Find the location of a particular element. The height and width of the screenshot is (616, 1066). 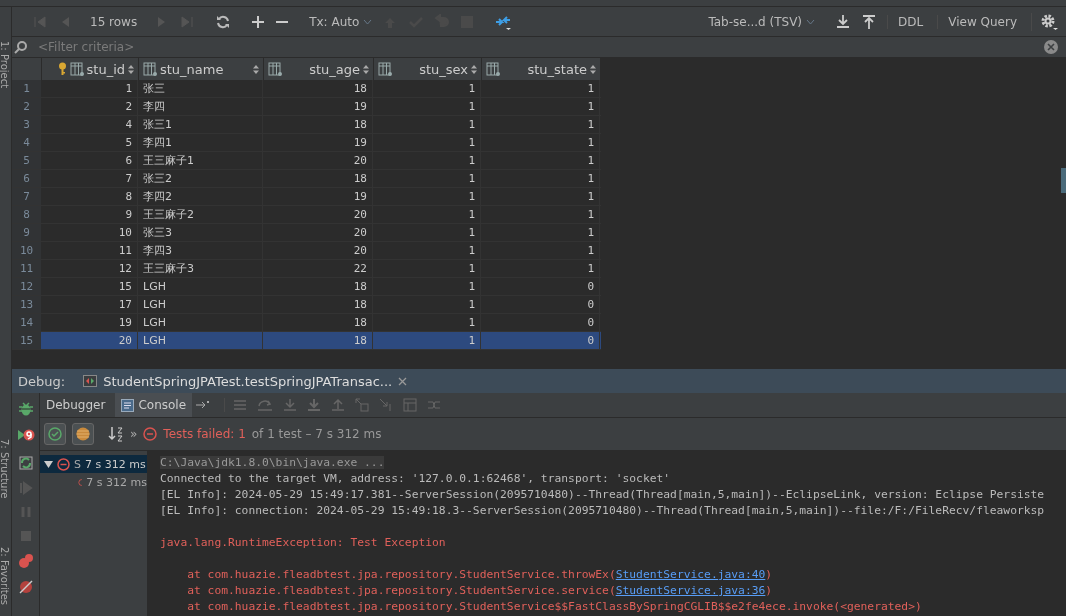

evaluate-icon is located at coordinates (410, 405).